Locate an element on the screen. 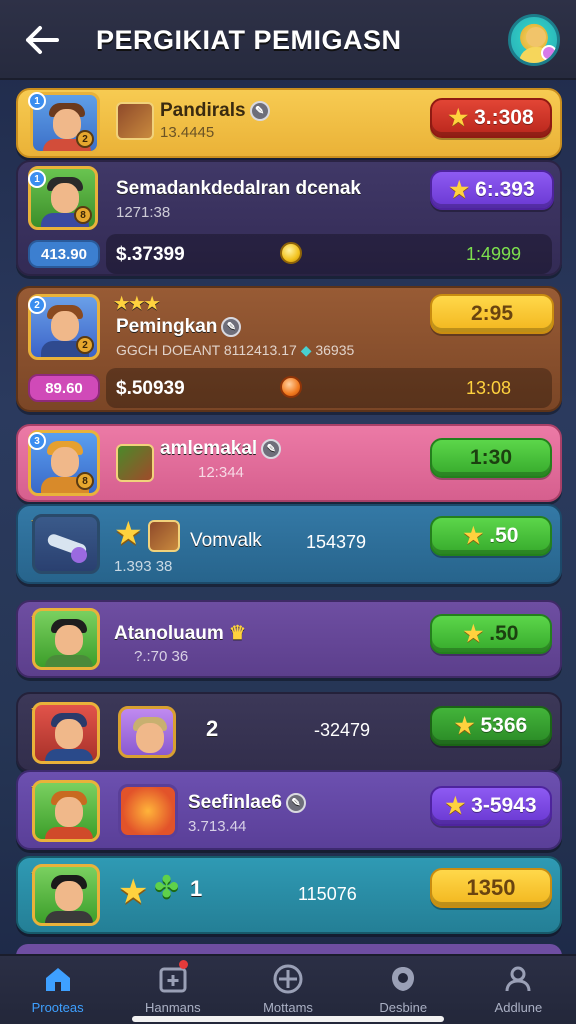 The image size is (576, 1024). rank-badge-icon: 3 is located at coordinates (37, 441).